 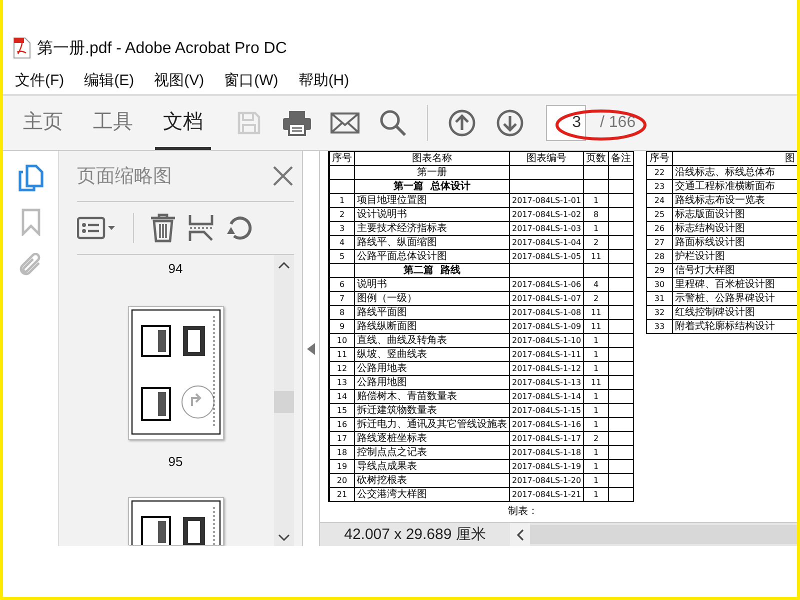 What do you see at coordinates (341, 411) in the screenshot?
I see `table-cell: 15` at bounding box center [341, 411].